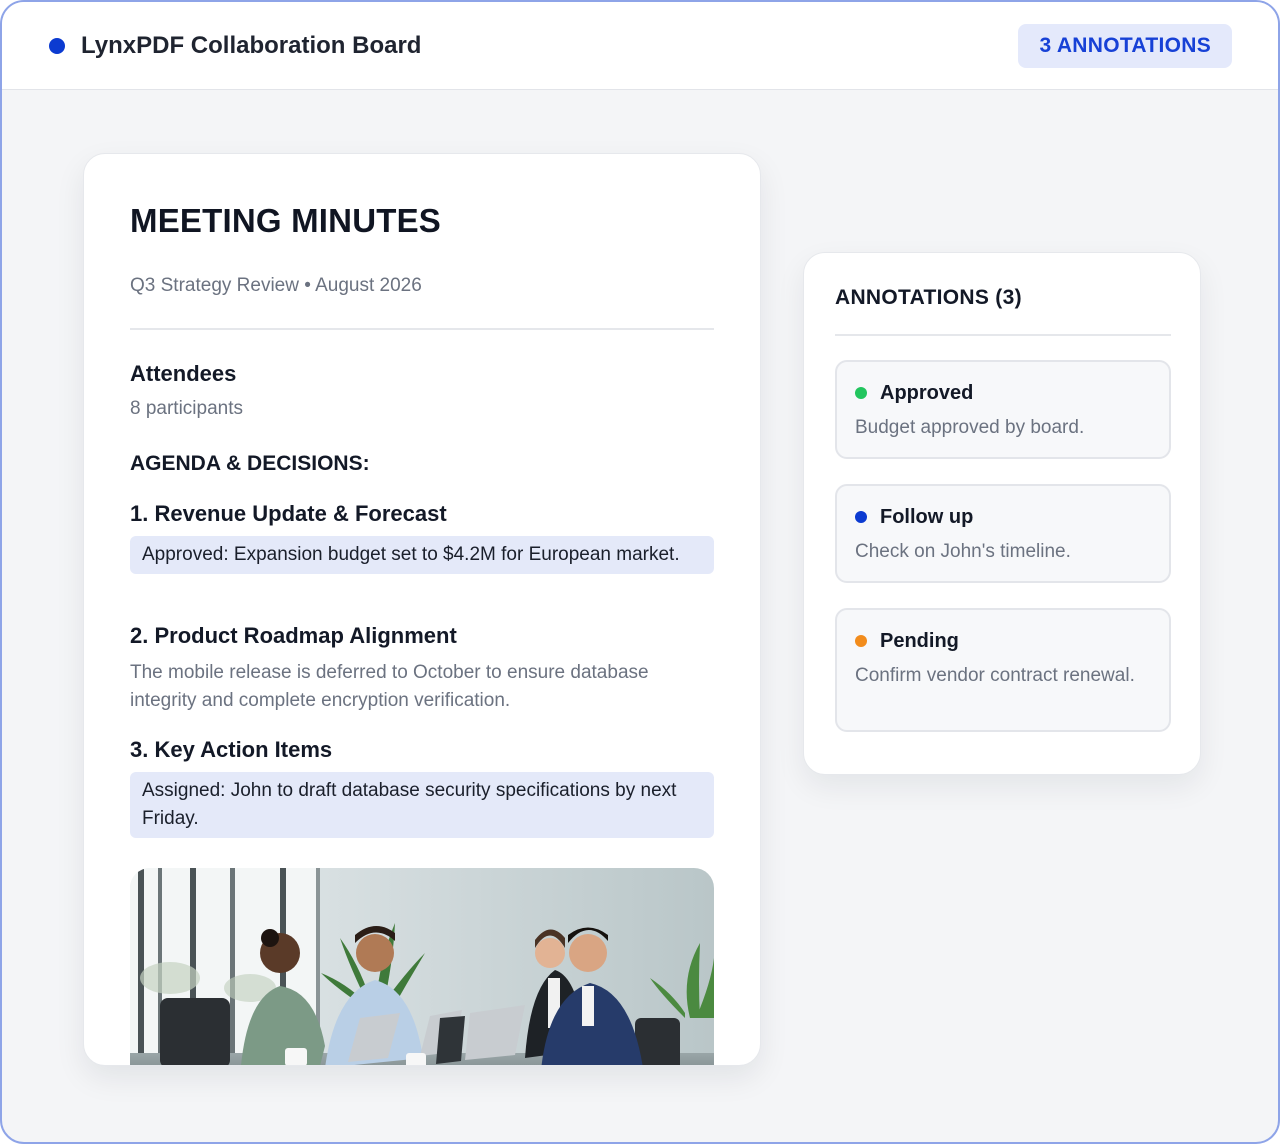 The height and width of the screenshot is (1144, 1280). I want to click on annotations-panel-title: ANNOTATIONS (3), so click(928, 297).